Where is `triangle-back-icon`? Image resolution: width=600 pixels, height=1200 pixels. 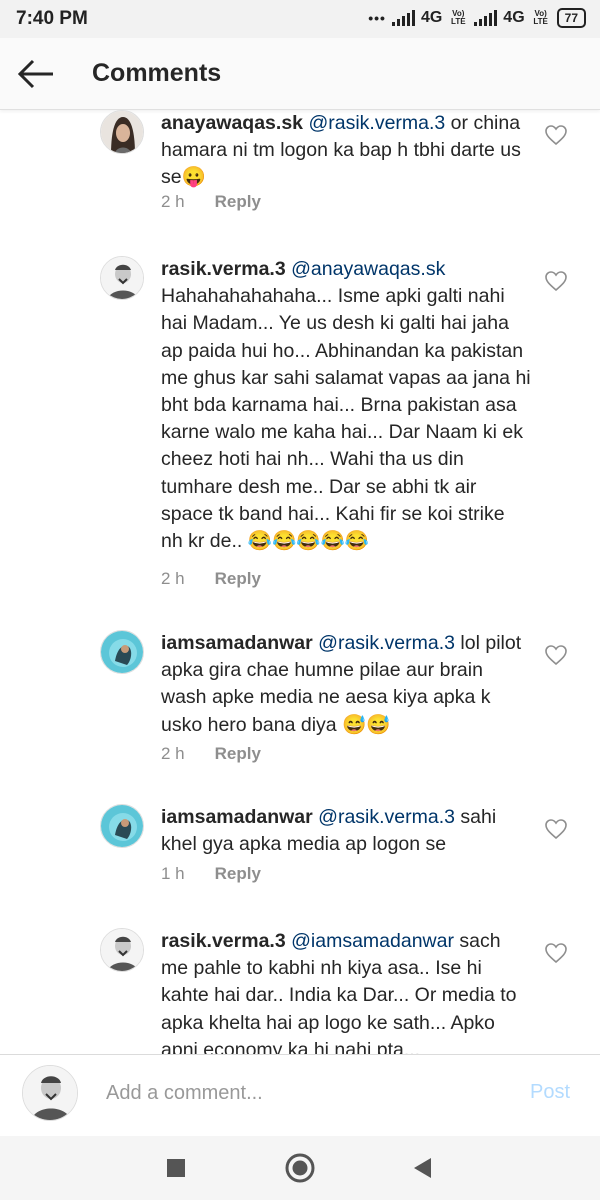 triangle-back-icon is located at coordinates (422, 1168).